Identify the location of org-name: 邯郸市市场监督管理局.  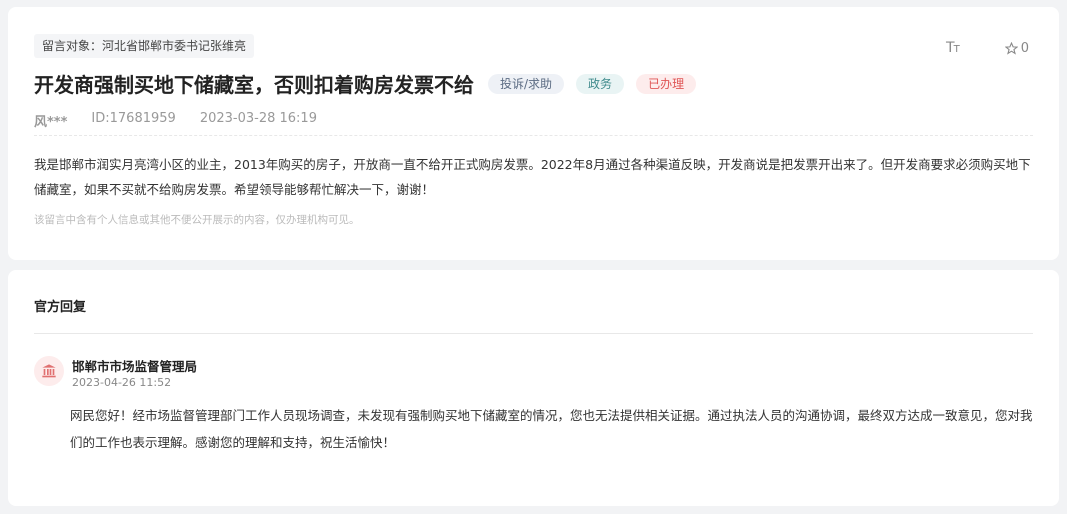
(135, 366).